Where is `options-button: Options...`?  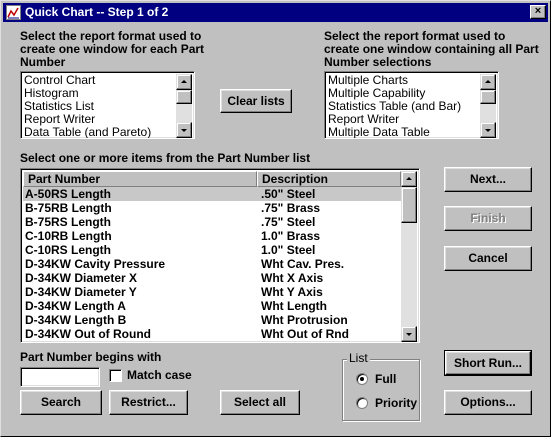
options-button: Options... is located at coordinates (488, 402).